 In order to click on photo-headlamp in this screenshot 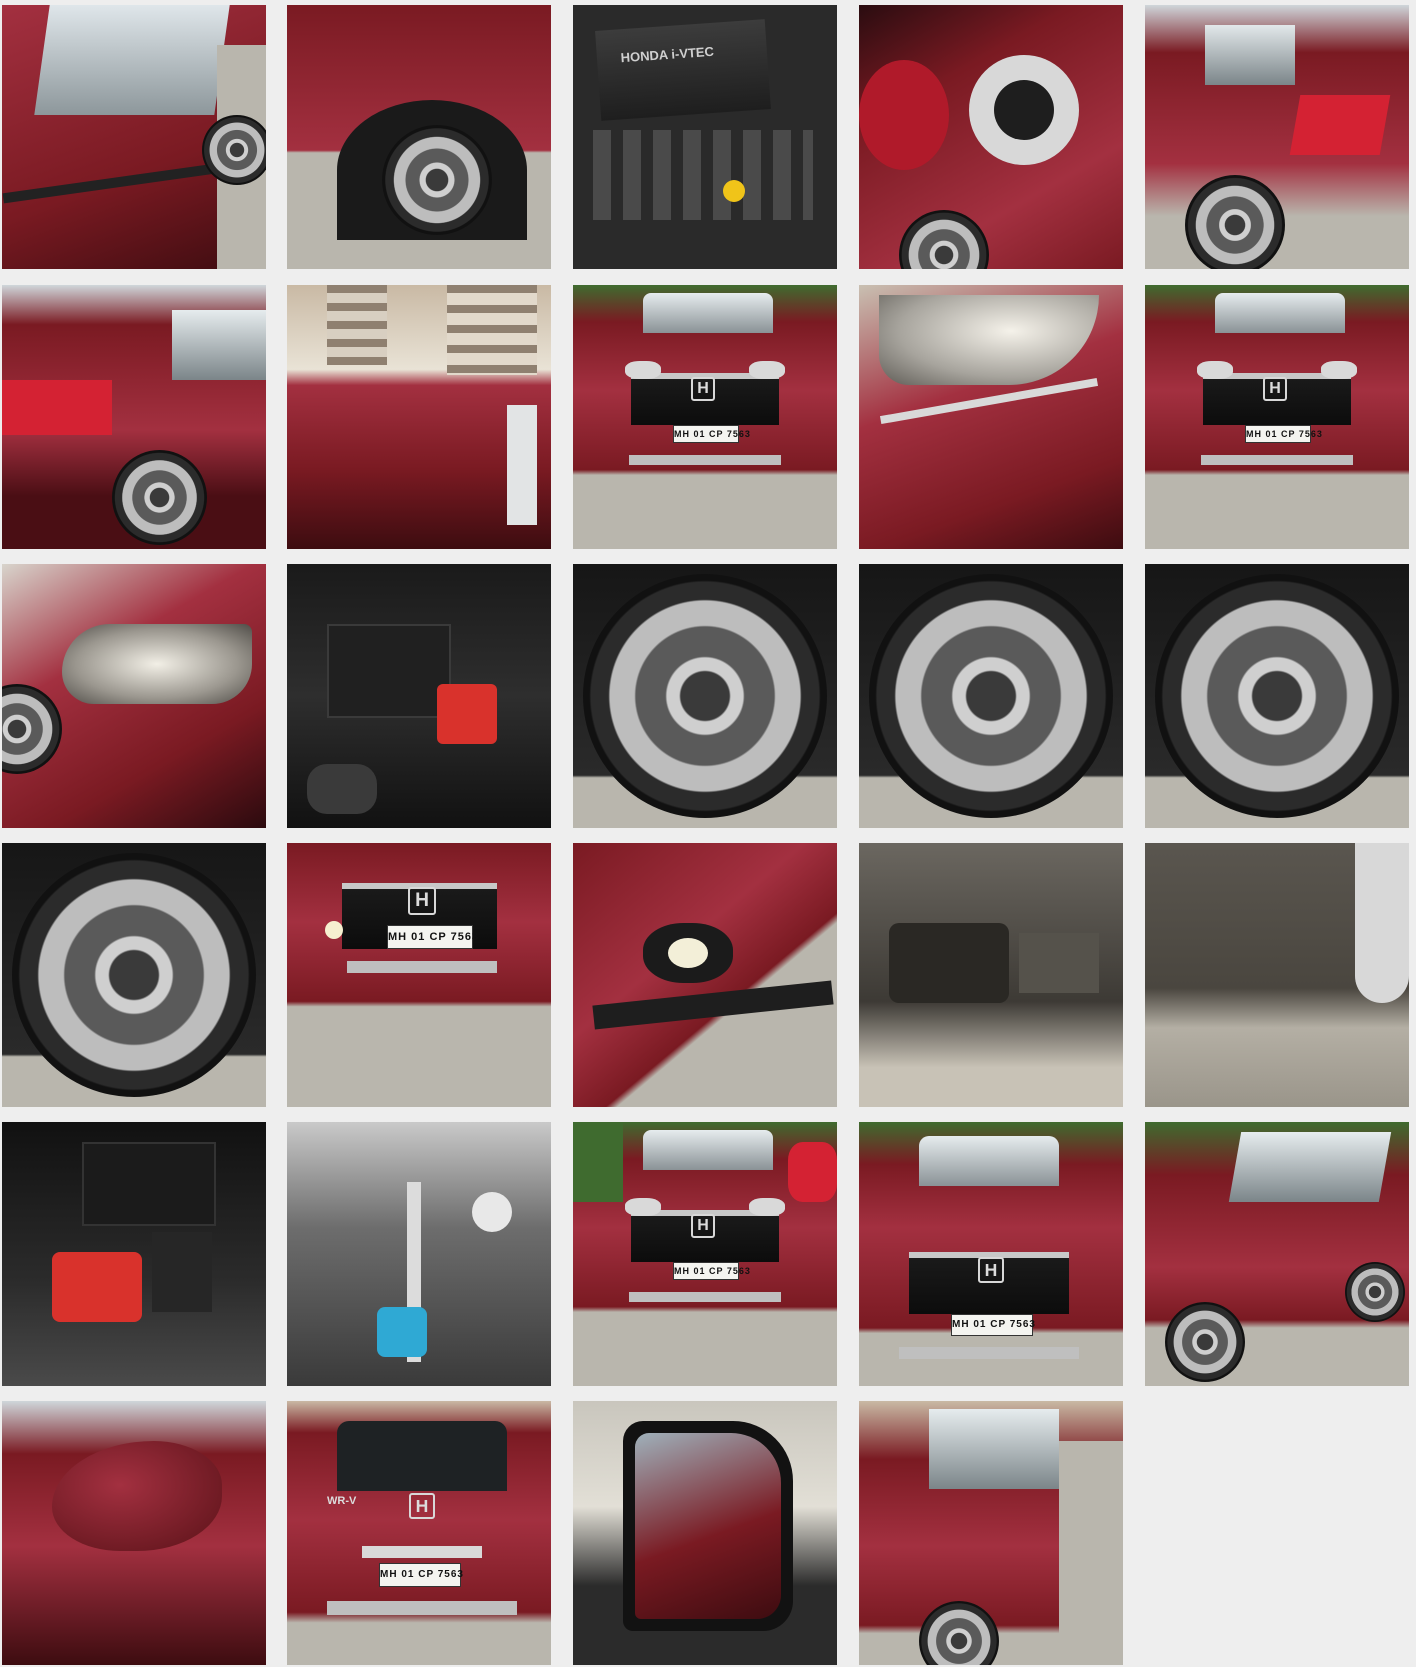, I will do `click(991, 417)`.